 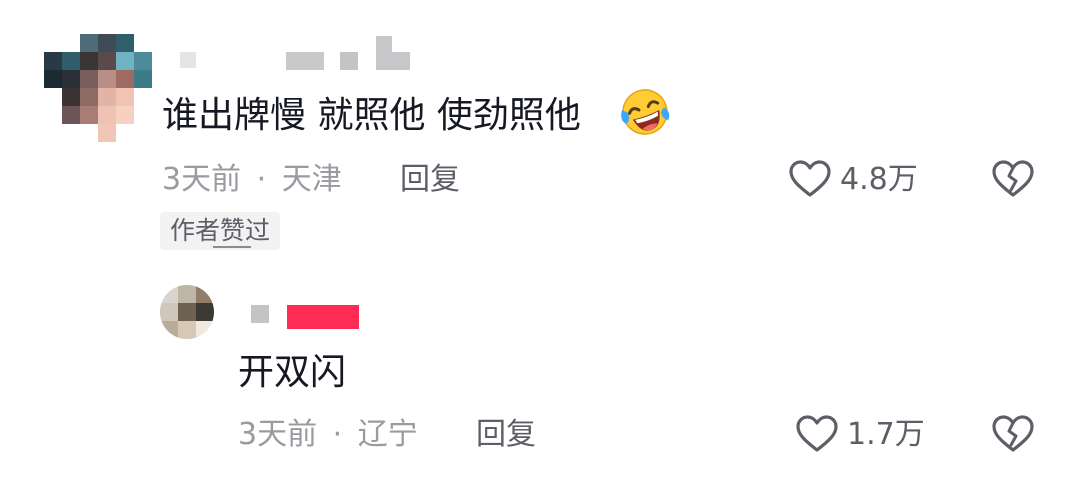 I want to click on reply-reply-button: 回复, so click(x=506, y=435).